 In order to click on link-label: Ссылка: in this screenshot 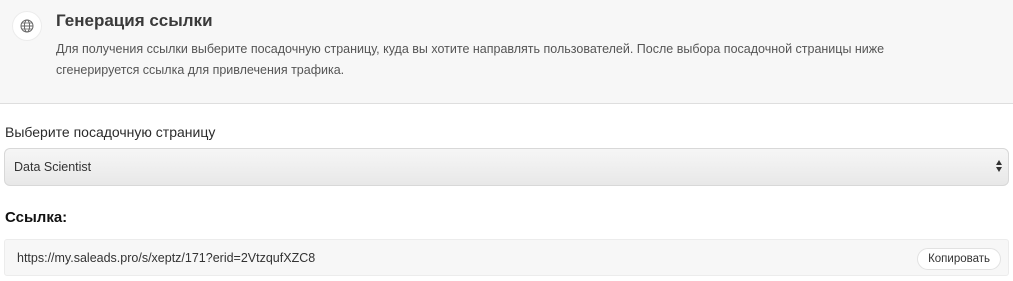, I will do `click(36, 217)`.